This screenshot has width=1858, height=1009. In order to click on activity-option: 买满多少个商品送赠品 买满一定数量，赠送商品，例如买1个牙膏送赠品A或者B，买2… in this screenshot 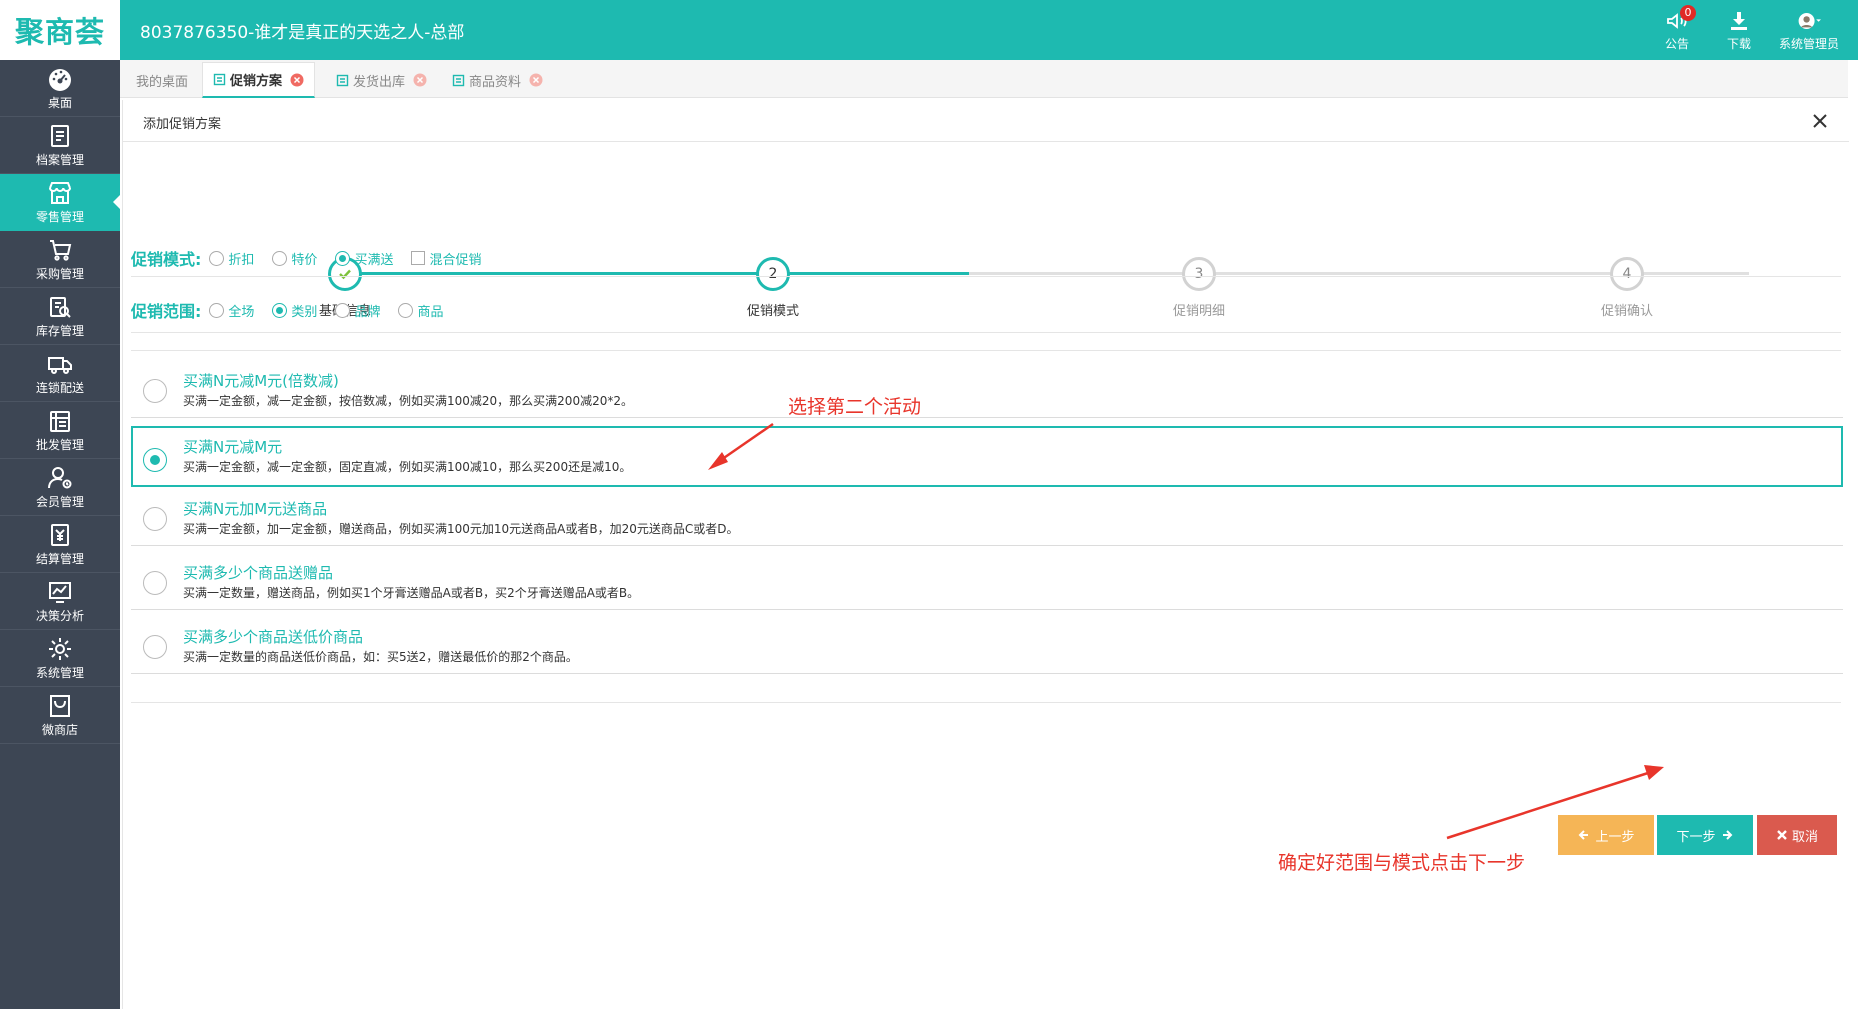, I will do `click(987, 582)`.